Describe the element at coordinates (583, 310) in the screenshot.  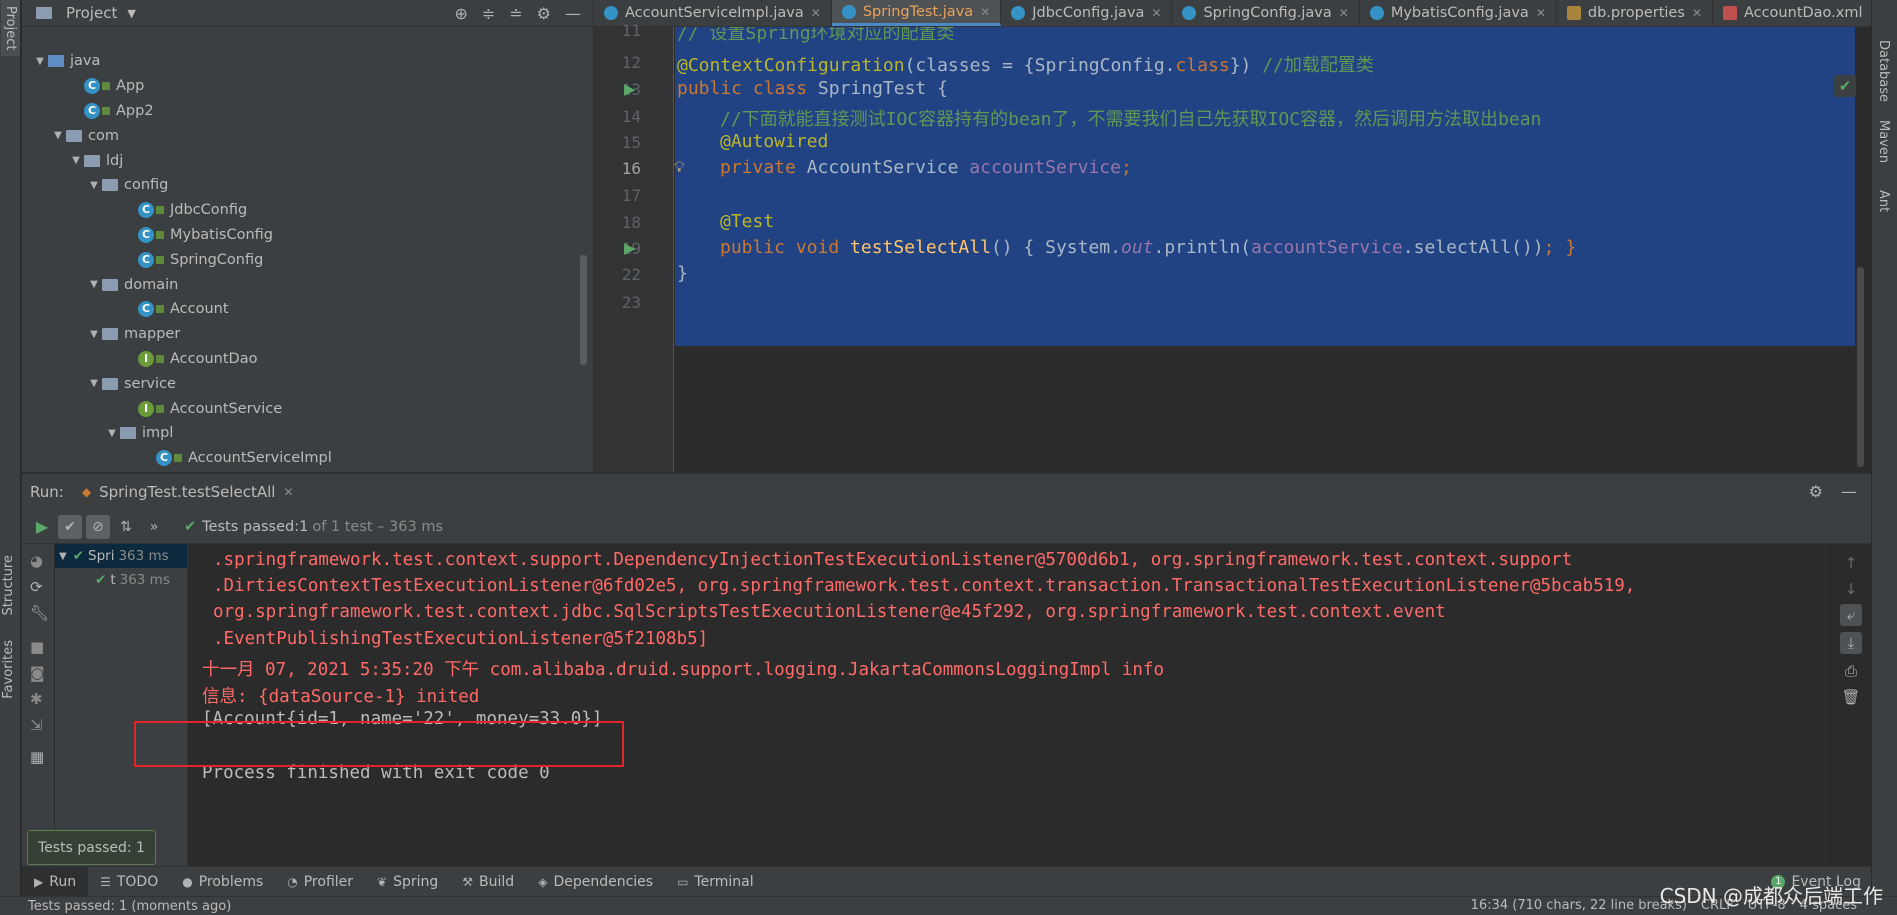
I see `project-tree-scrollbar` at that location.